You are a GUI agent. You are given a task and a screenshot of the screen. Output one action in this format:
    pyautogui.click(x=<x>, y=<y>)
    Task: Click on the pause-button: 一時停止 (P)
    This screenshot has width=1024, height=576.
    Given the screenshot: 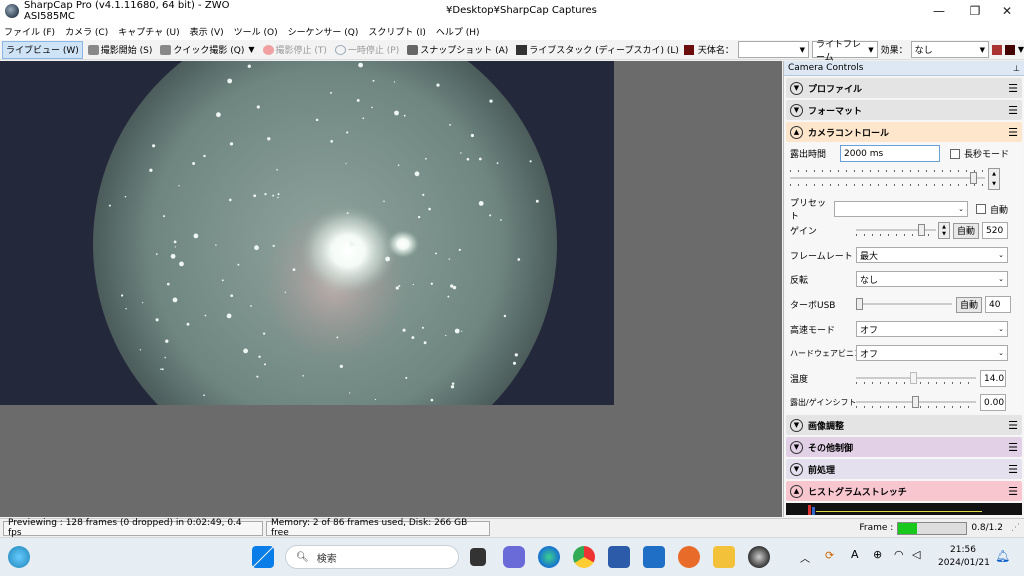 What is the action you would take?
    pyautogui.click(x=367, y=50)
    